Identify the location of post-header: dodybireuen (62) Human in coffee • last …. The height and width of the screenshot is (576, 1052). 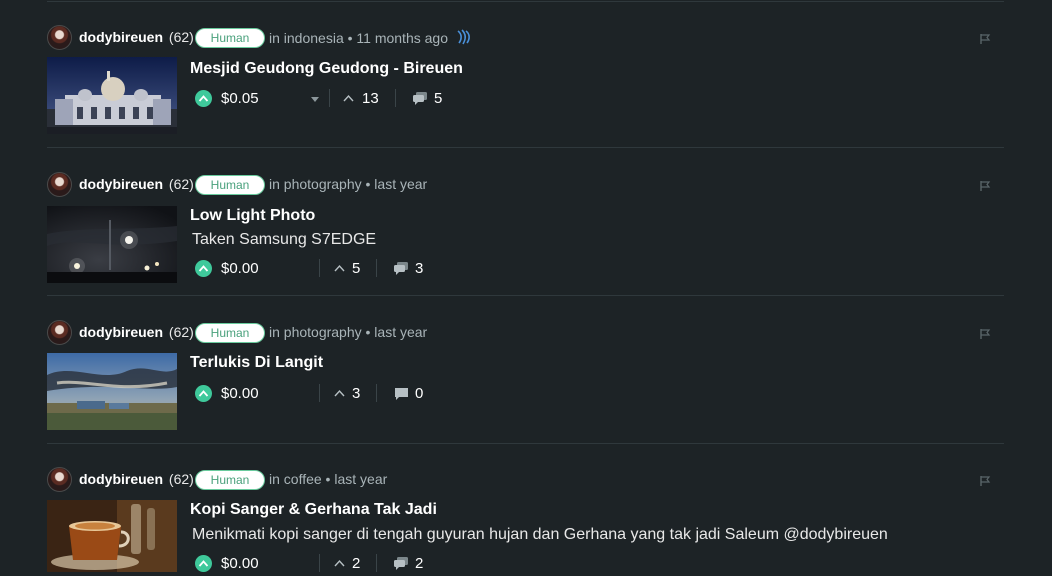
(525, 479).